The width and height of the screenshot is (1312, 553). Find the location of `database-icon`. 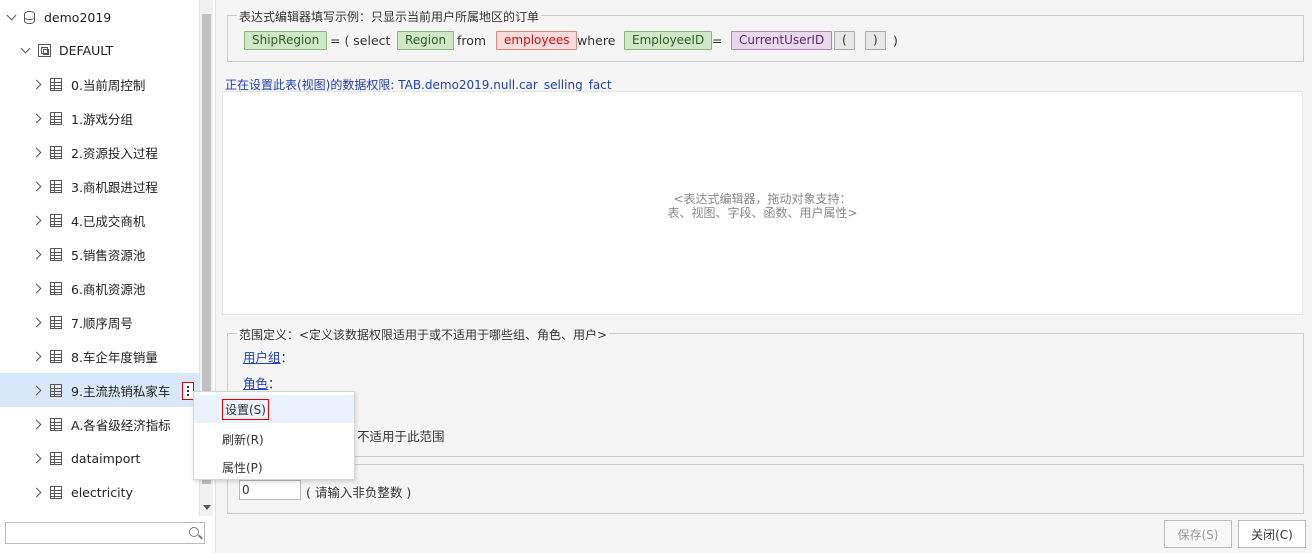

database-icon is located at coordinates (29, 17).